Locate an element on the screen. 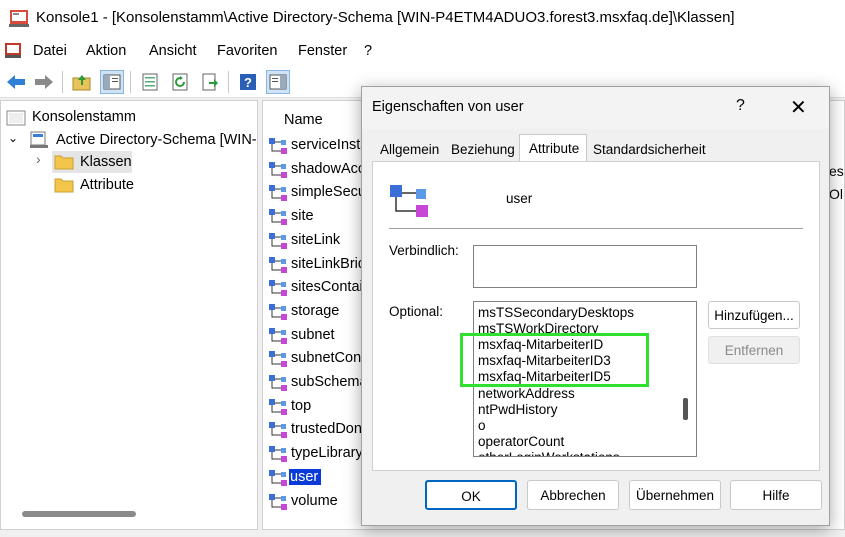  list-item: subnet is located at coordinates (318, 336).